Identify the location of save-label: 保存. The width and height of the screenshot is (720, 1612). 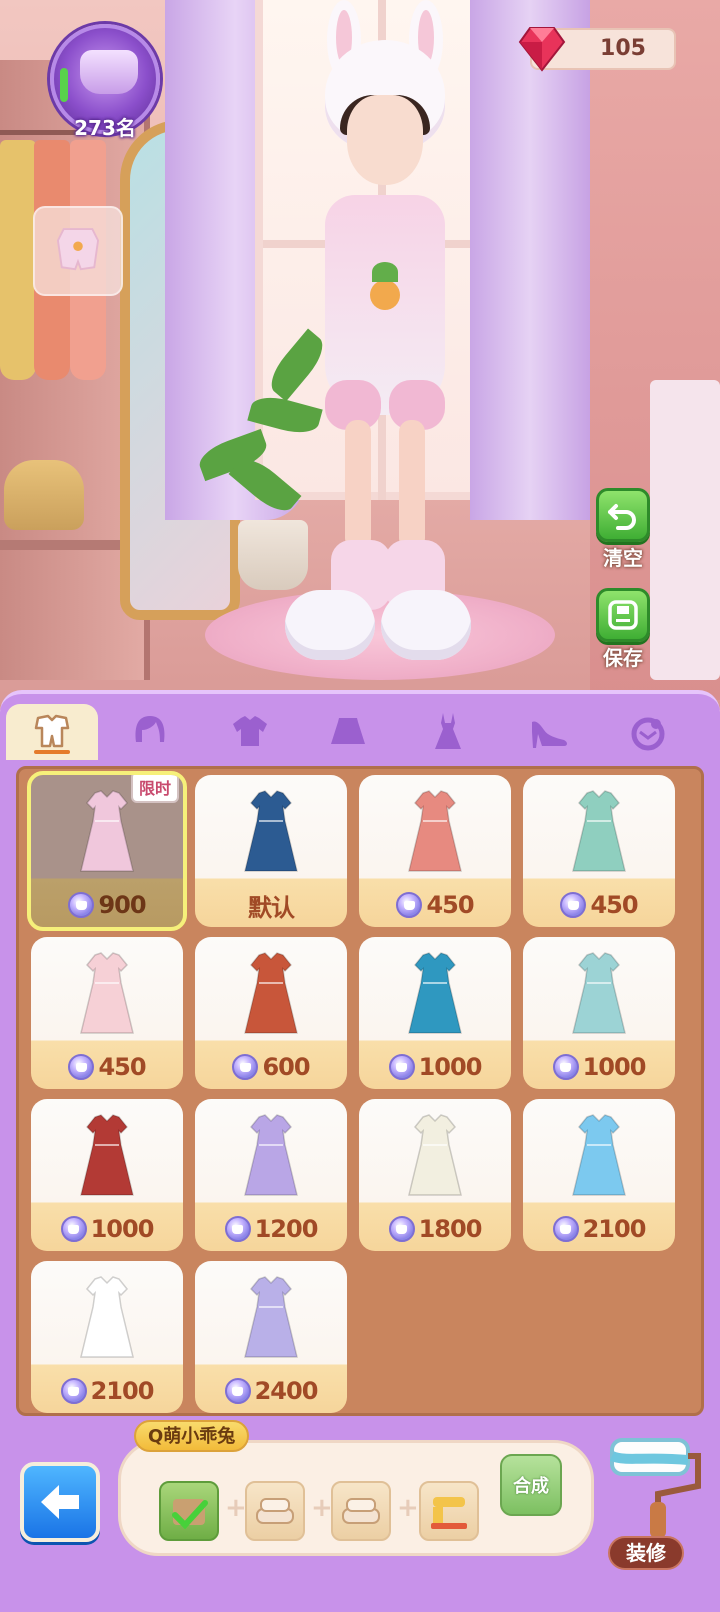
(623, 658).